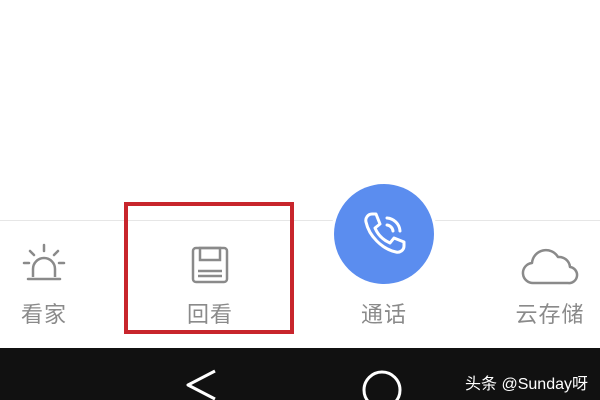 The width and height of the screenshot is (600, 400). Describe the element at coordinates (43, 315) in the screenshot. I see `tab-home-label: 看家` at that location.